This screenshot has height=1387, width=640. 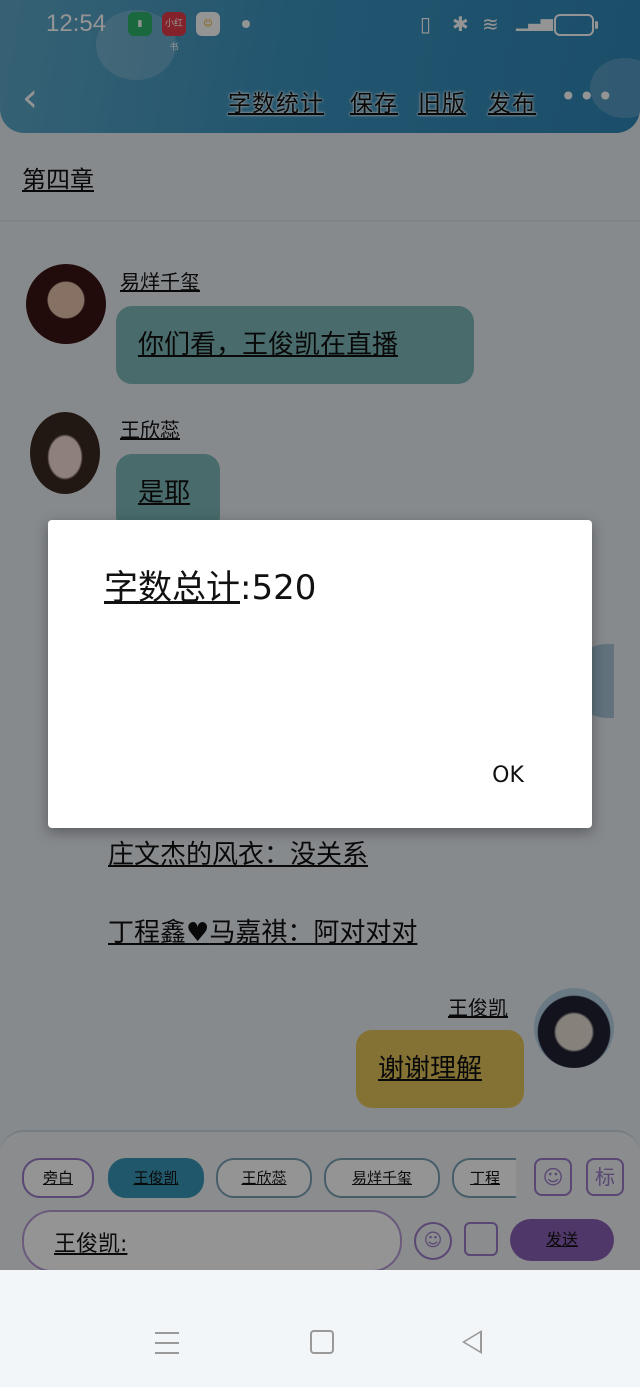 What do you see at coordinates (167, 1347) in the screenshot?
I see `recent-apps-icon` at bounding box center [167, 1347].